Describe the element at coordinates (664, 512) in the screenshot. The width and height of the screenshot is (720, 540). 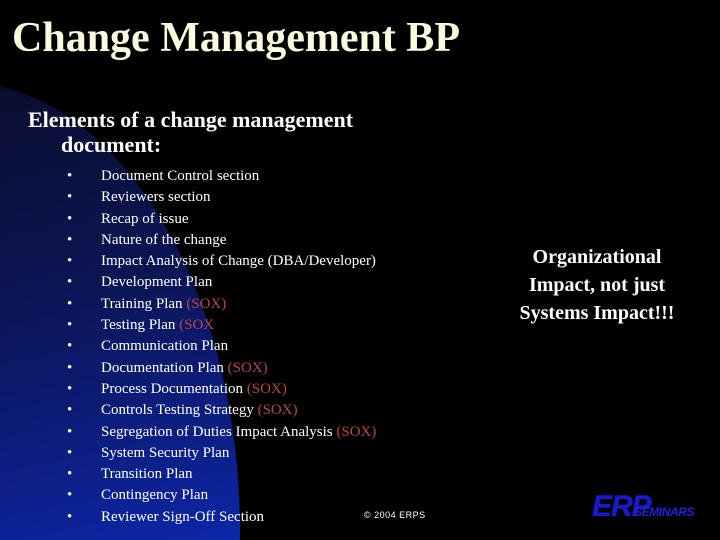
I see `logo-secondary-text: SEMINARS` at that location.